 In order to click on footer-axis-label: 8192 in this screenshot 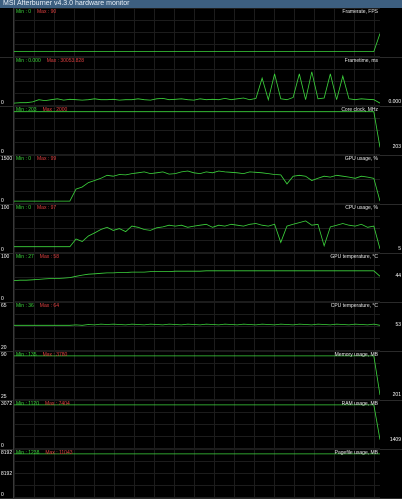, I will do `click(7, 474)`.